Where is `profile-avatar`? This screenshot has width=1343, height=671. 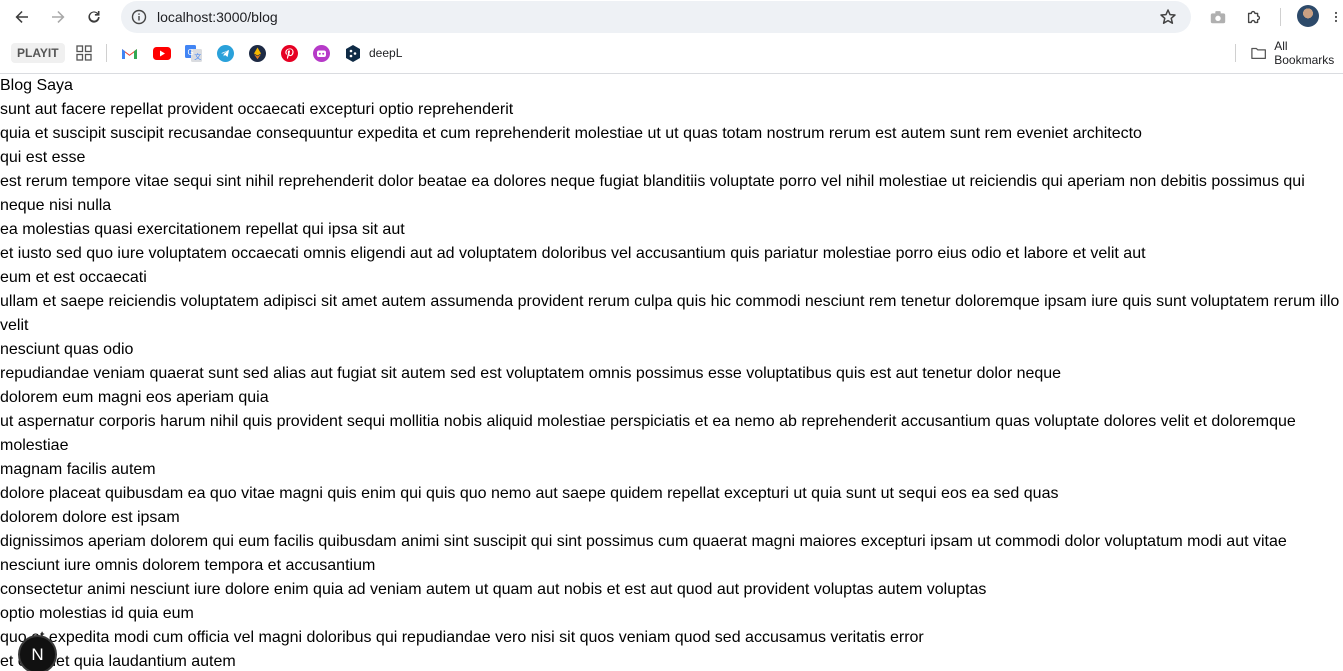 profile-avatar is located at coordinates (1308, 16).